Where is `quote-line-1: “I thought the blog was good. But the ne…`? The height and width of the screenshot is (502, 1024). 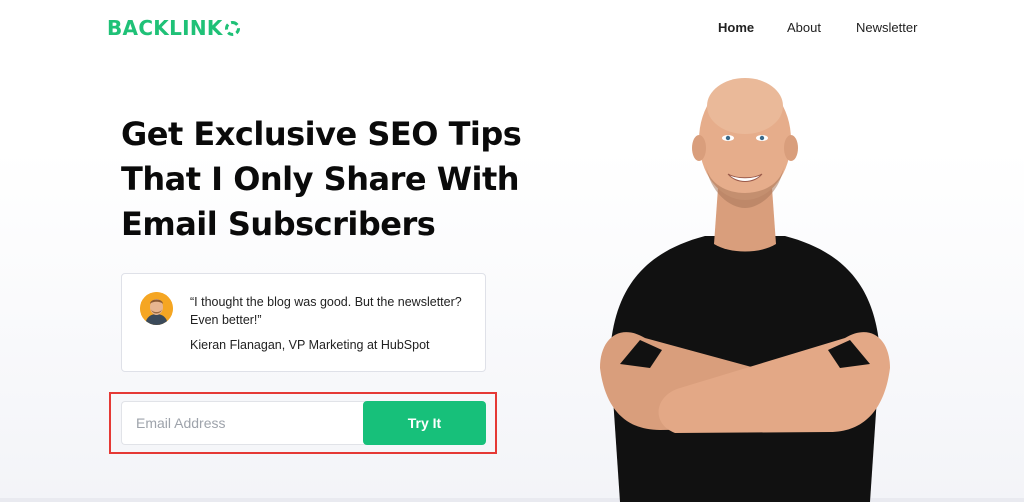 quote-line-1: “I thought the blog was good. But the ne… is located at coordinates (326, 302).